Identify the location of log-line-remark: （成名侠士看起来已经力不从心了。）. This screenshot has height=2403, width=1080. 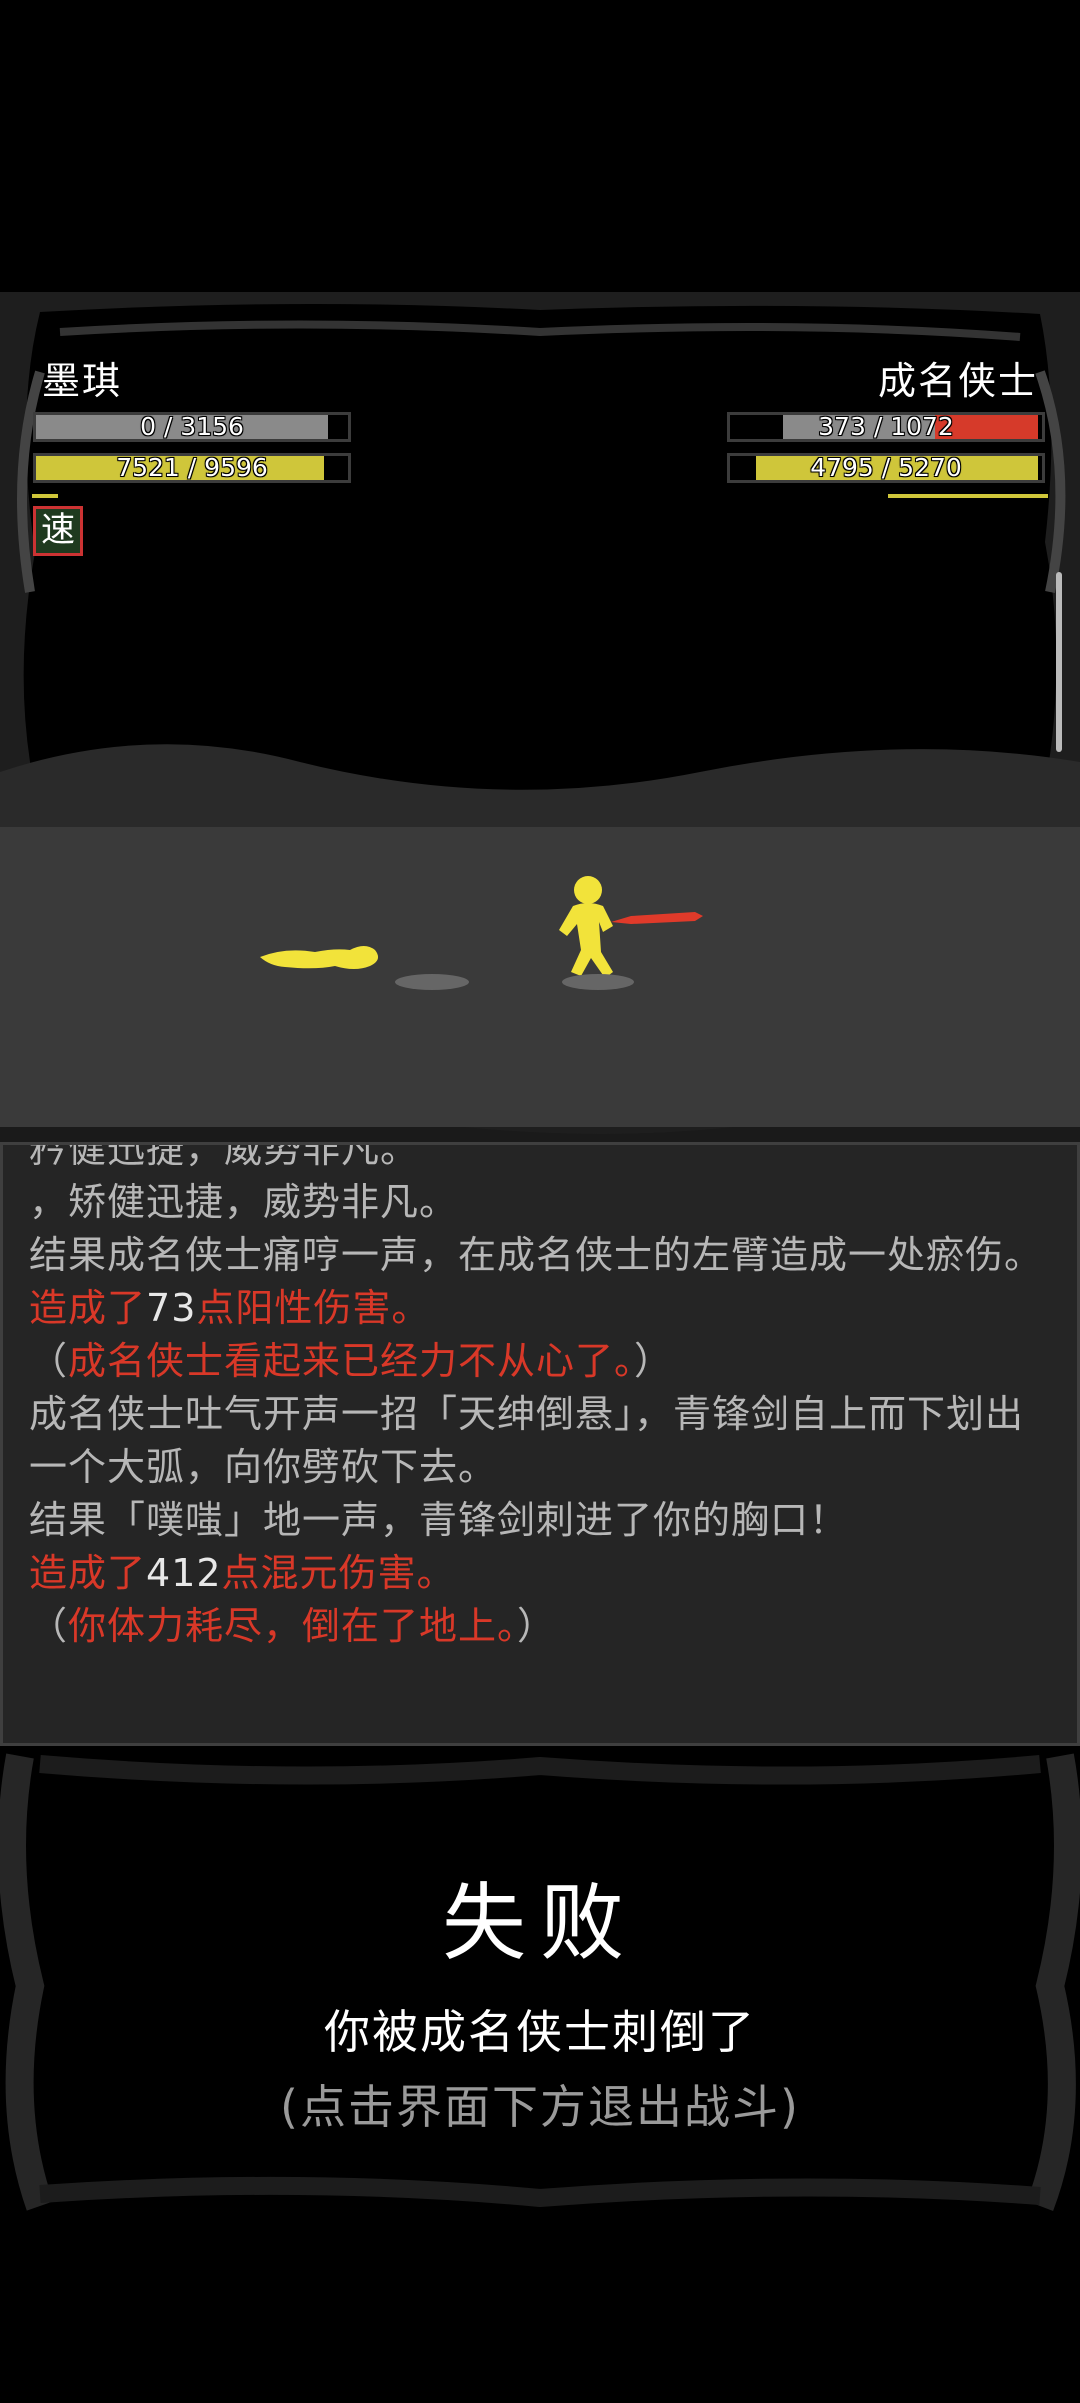
(544, 1361).